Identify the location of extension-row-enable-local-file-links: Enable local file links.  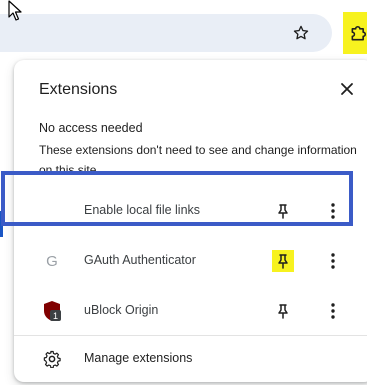
(190, 211).